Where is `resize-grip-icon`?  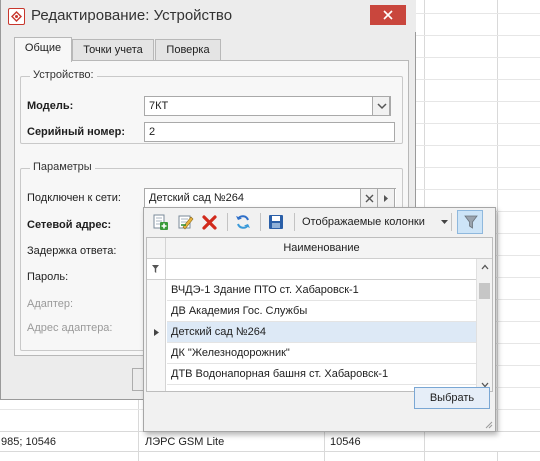 resize-grip-icon is located at coordinates (488, 424).